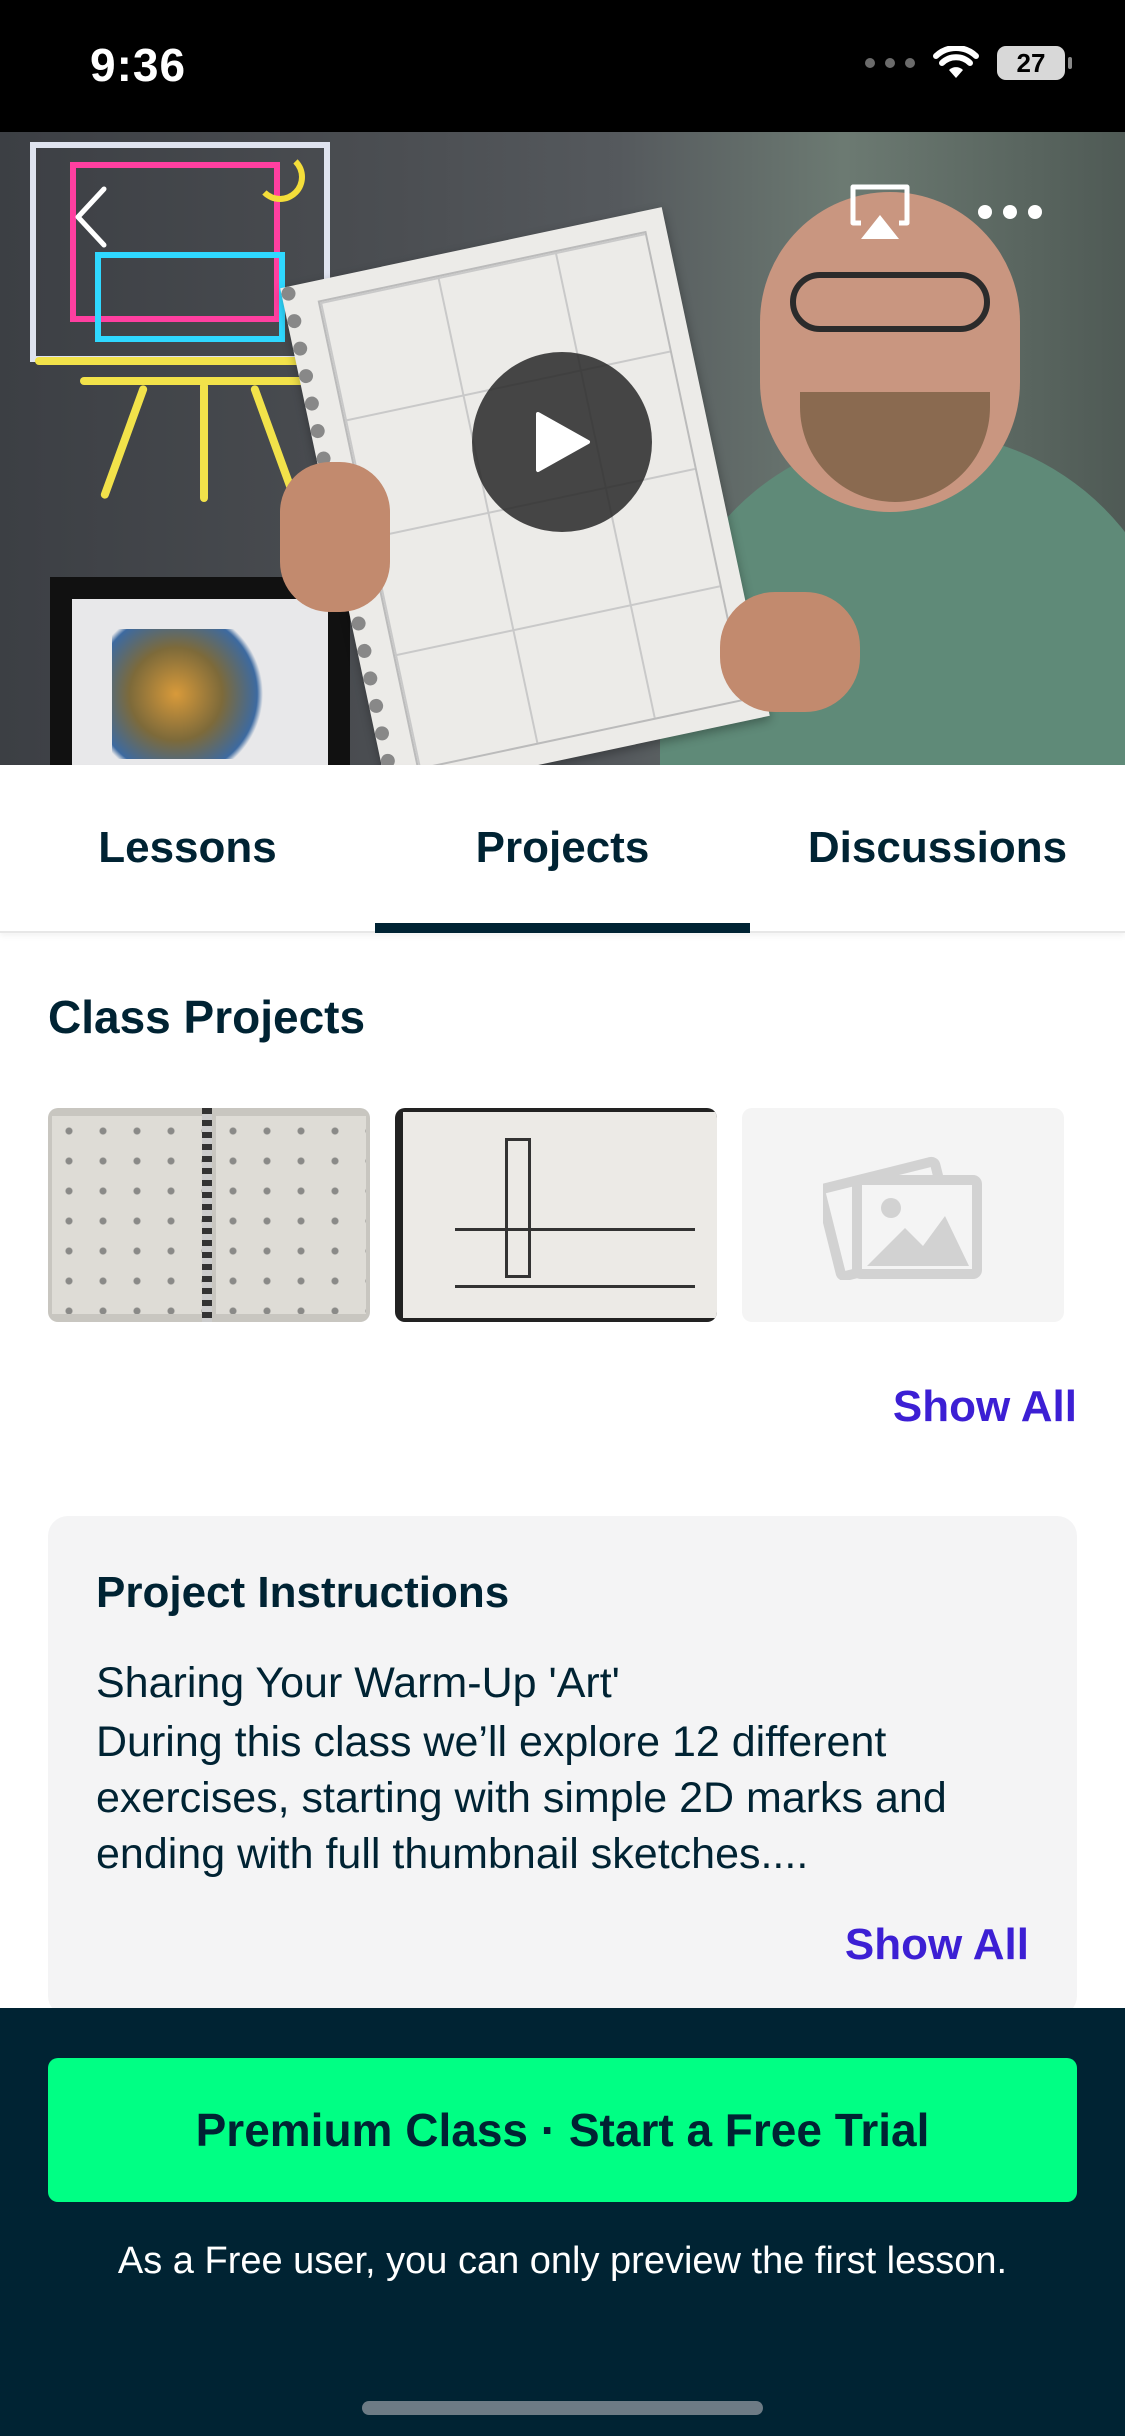  What do you see at coordinates (1031, 62) in the screenshot?
I see `battery-level: 27` at bounding box center [1031, 62].